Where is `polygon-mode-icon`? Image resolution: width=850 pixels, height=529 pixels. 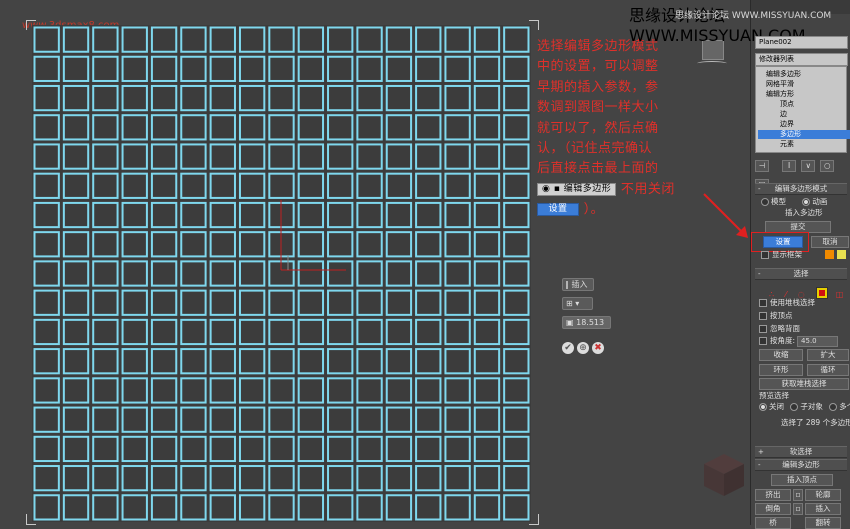 polygon-mode-icon is located at coordinates (821, 292).